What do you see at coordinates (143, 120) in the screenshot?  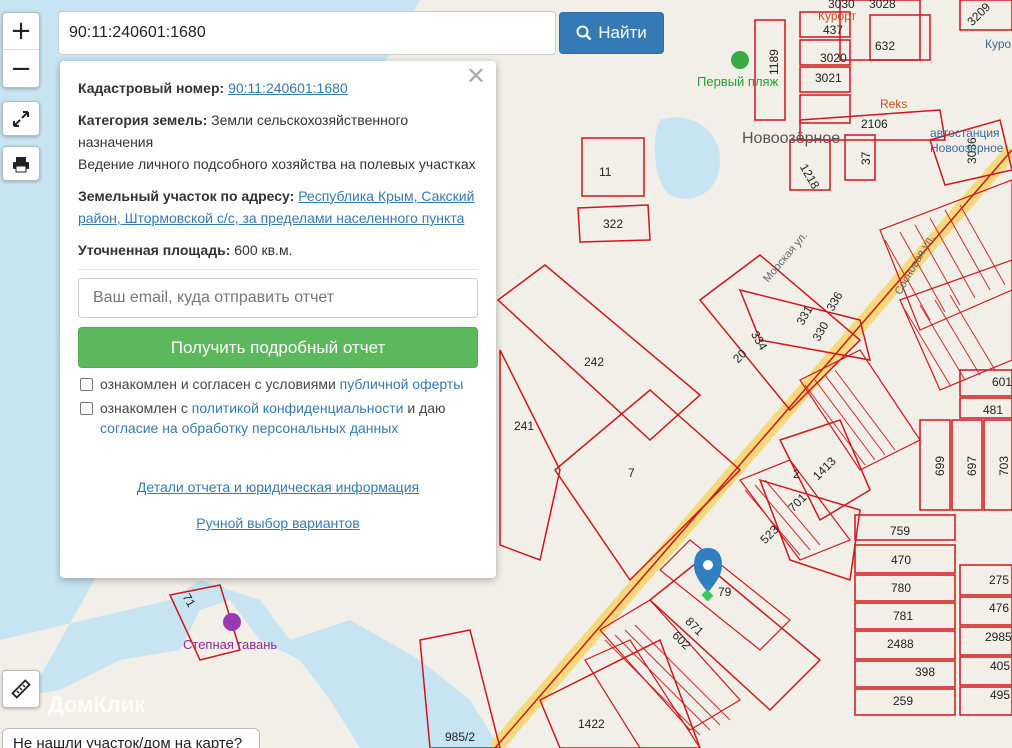 I see `category-label: Категория земель:` at bounding box center [143, 120].